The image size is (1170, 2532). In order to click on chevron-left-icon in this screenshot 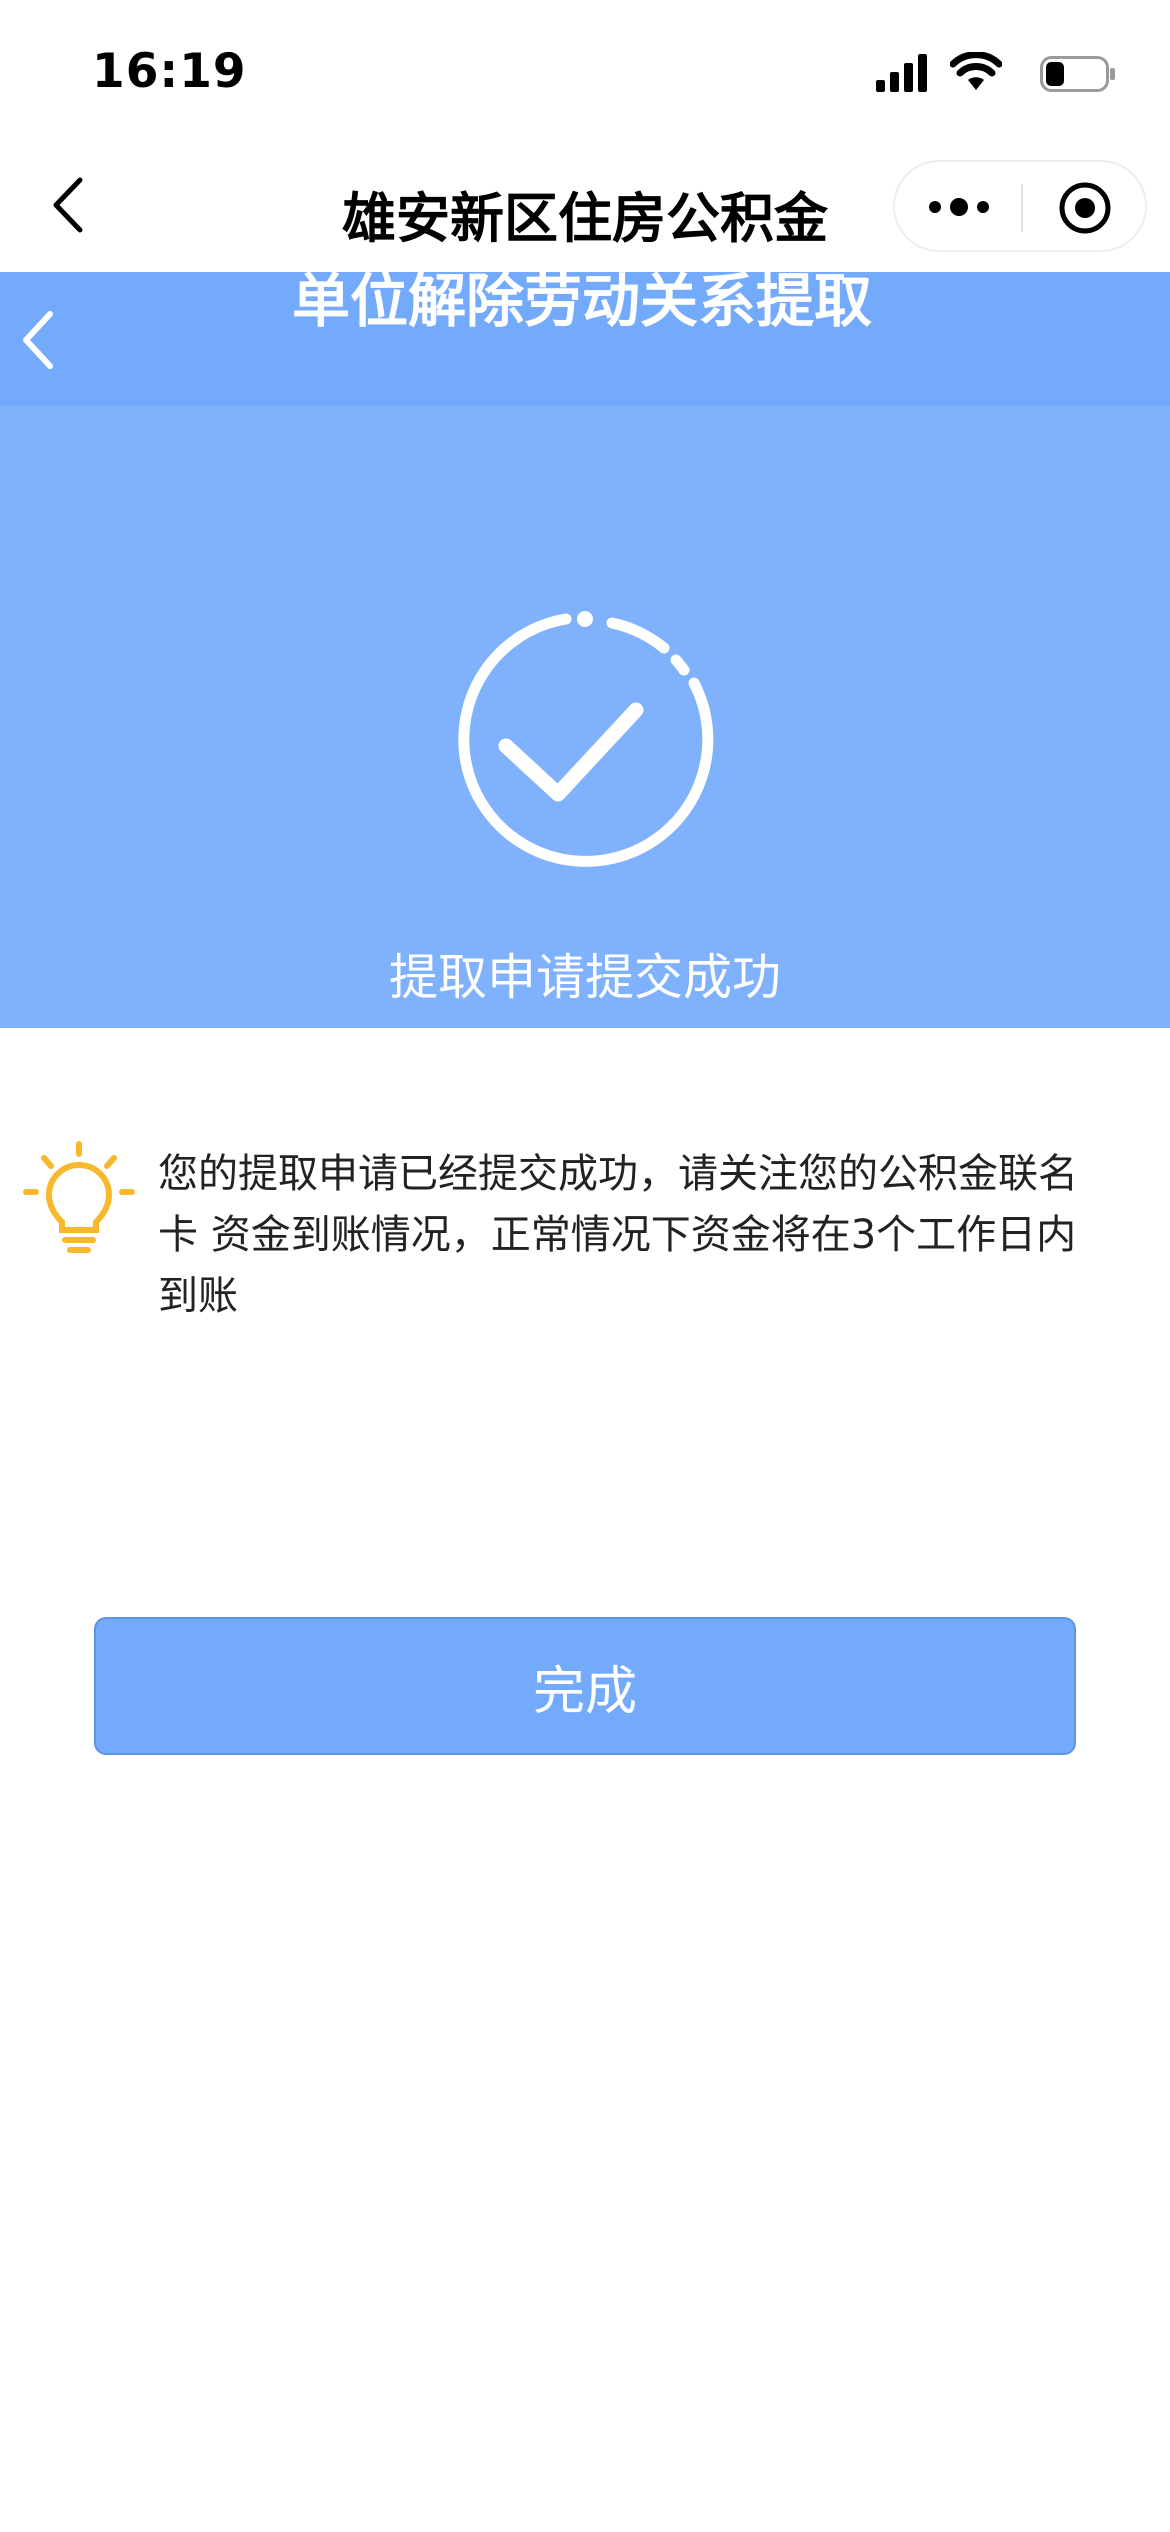, I will do `click(39, 340)`.